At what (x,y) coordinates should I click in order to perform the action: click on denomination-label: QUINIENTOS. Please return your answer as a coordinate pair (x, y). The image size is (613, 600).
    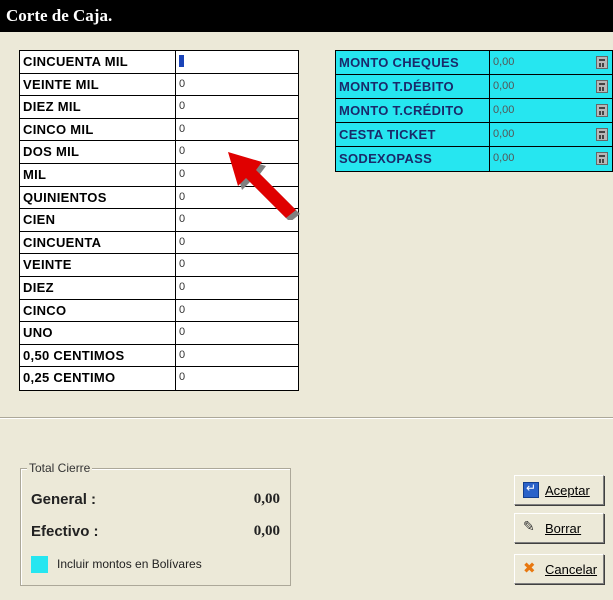
    Looking at the image, I should click on (98, 197).